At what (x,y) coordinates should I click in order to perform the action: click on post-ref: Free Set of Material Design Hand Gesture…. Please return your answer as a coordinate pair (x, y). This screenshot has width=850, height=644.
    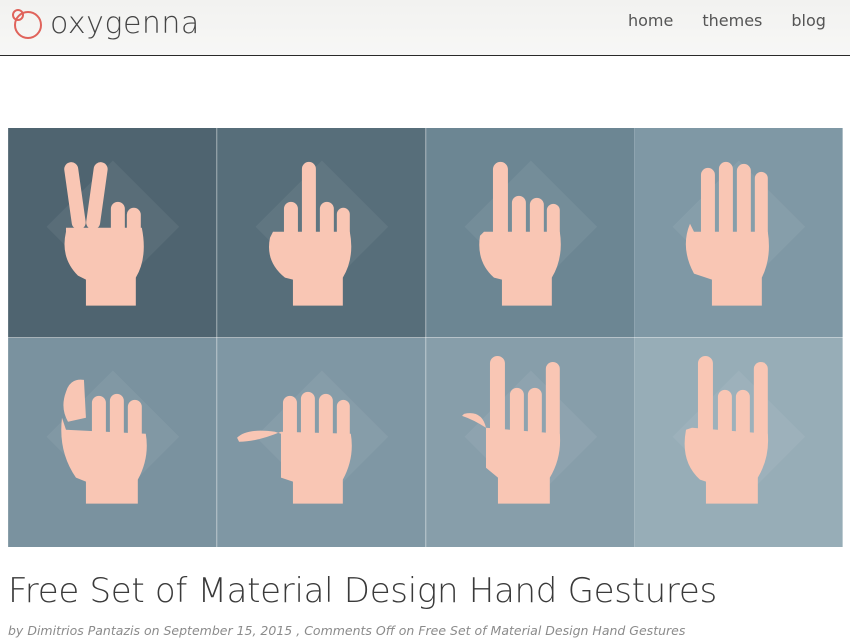
    Looking at the image, I should click on (552, 630).